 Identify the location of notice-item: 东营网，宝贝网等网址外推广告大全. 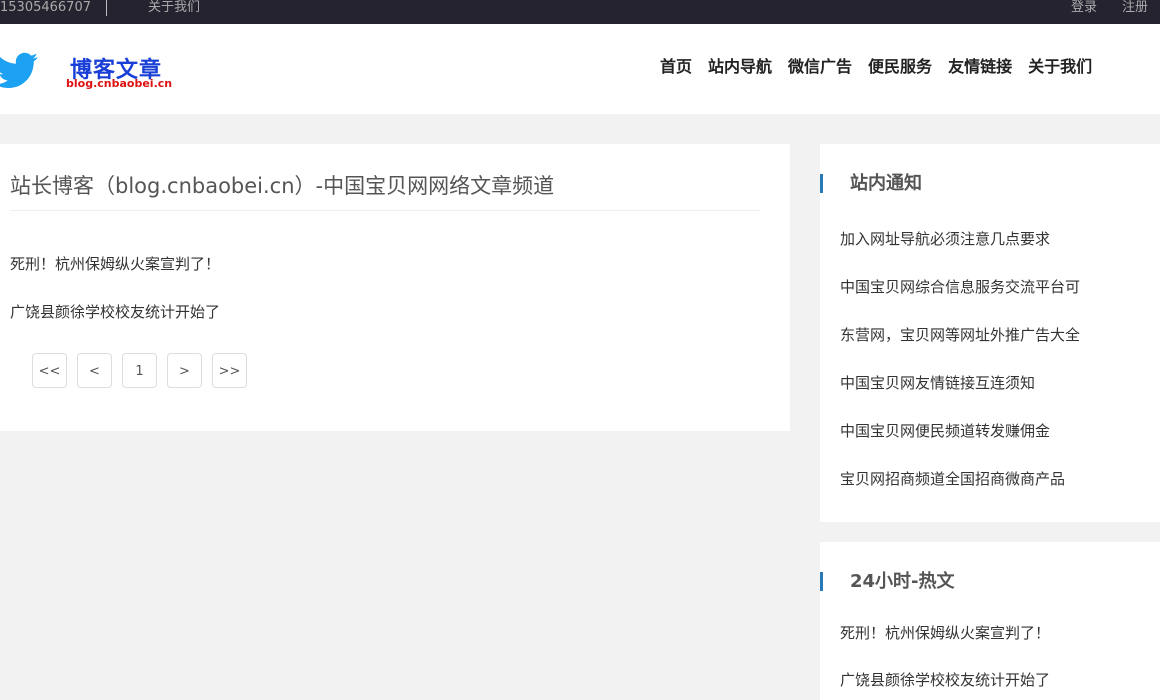
(960, 334).